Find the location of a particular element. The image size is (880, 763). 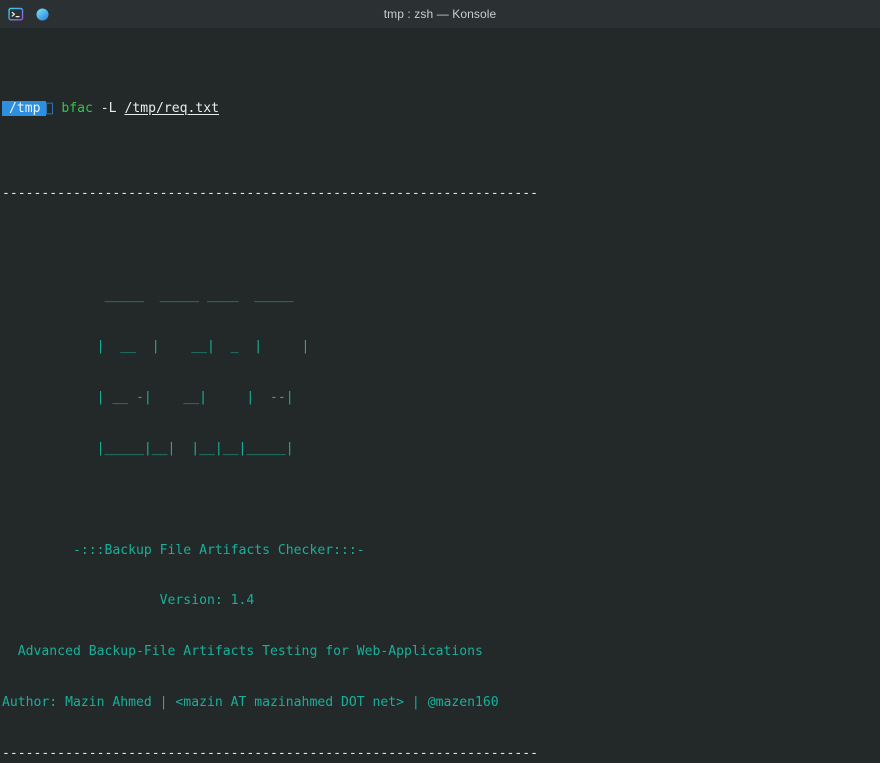

konsole-terminal-icon is located at coordinates (16, 14).